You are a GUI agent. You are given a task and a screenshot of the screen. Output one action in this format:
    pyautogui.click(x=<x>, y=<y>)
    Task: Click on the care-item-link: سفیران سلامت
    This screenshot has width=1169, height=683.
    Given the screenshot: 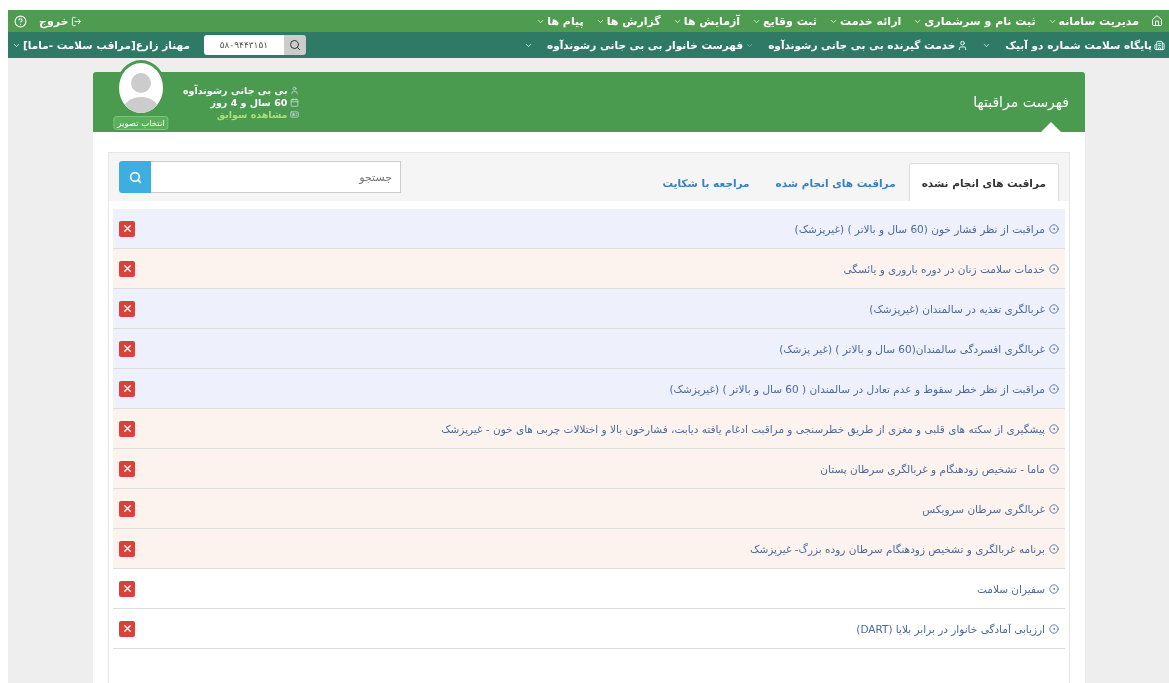 What is the action you would take?
    pyautogui.click(x=1010, y=588)
    